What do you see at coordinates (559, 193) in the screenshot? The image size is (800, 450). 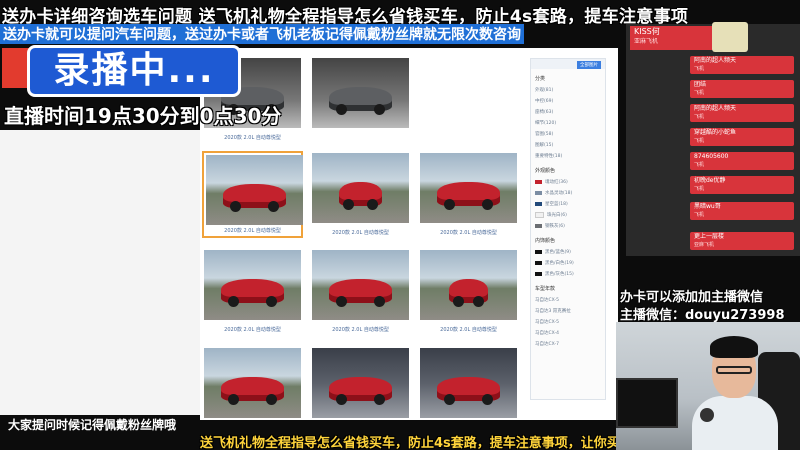 I see `color-label: 水晶灵动(18)` at bounding box center [559, 193].